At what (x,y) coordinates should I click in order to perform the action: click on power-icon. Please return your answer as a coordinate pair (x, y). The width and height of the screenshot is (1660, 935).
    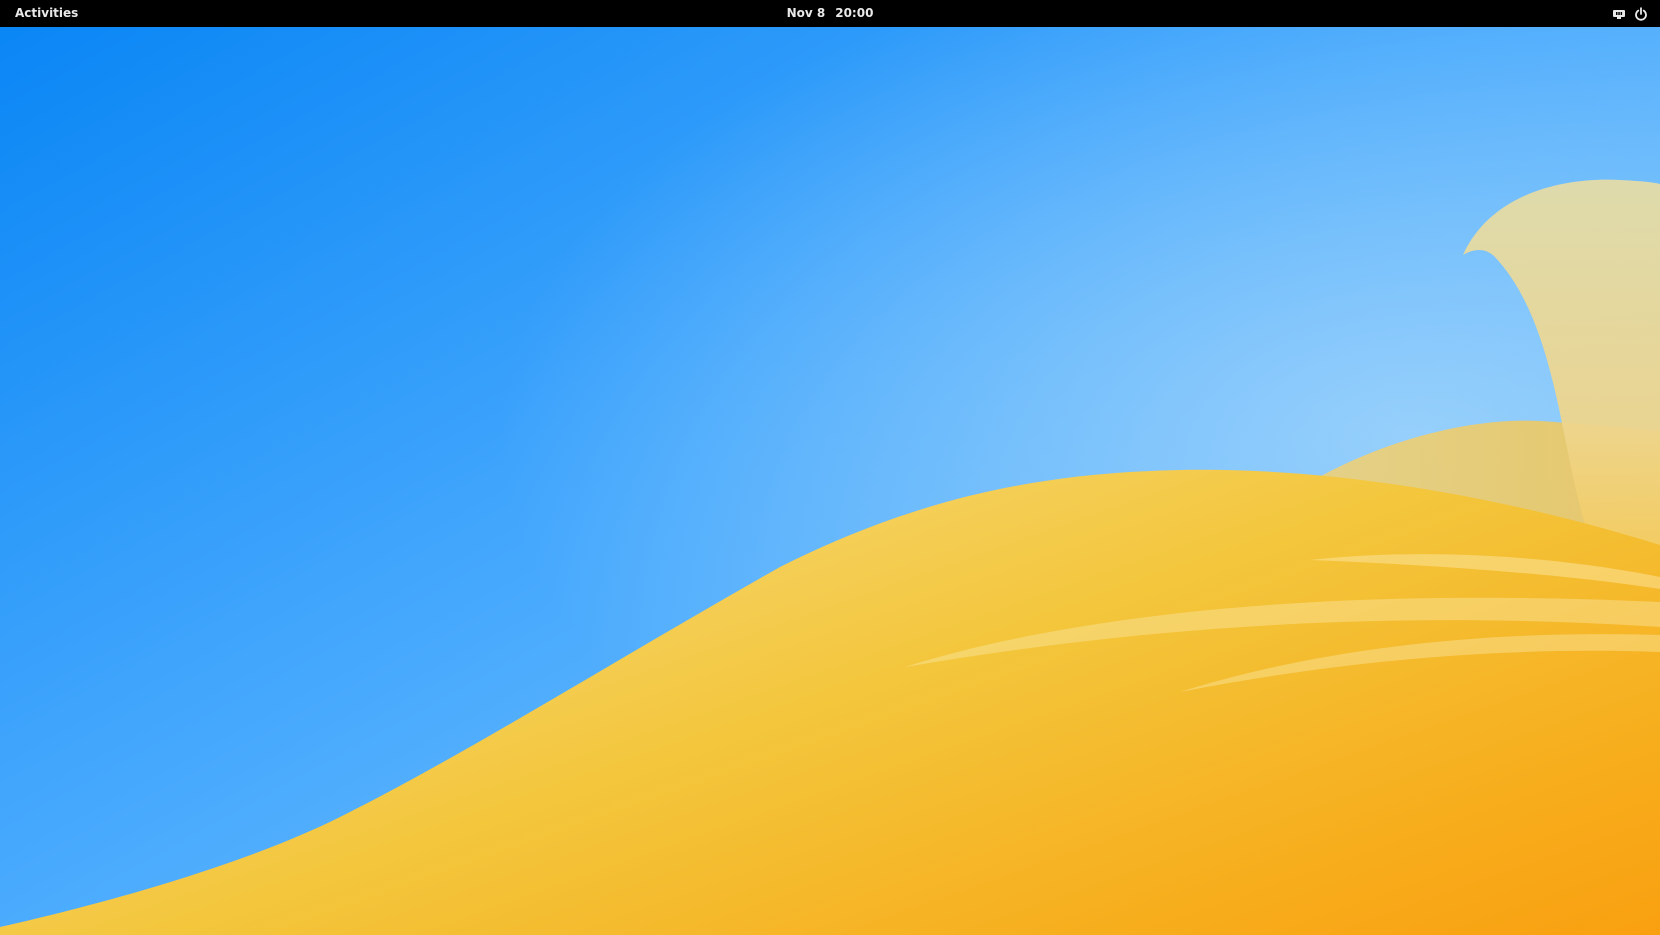
    Looking at the image, I should click on (1641, 13).